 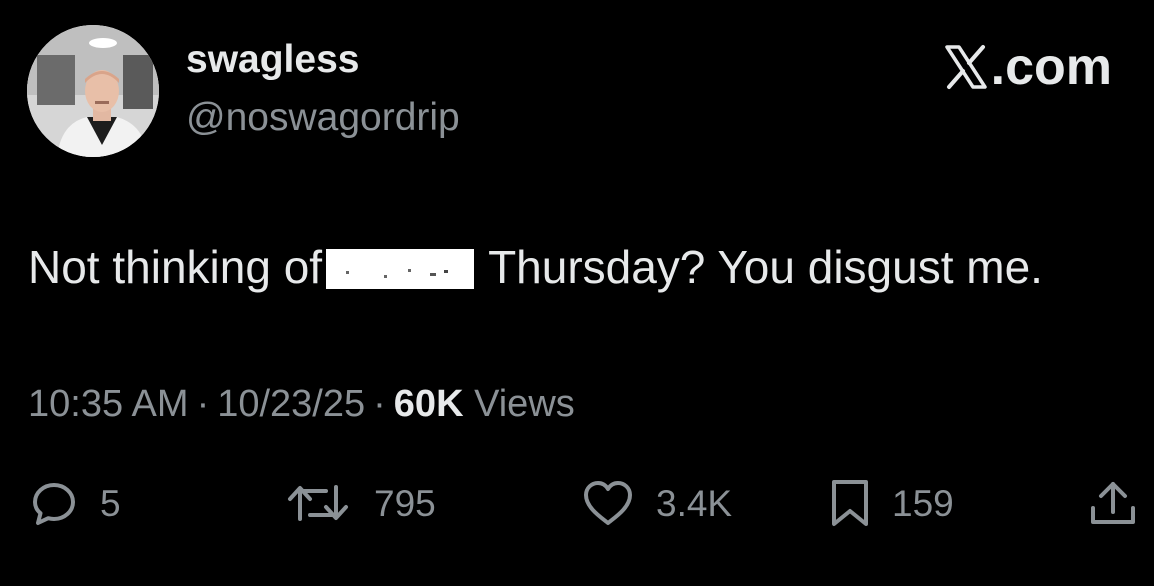 What do you see at coordinates (323, 117) in the screenshot?
I see `author-handle: @noswagordrip` at bounding box center [323, 117].